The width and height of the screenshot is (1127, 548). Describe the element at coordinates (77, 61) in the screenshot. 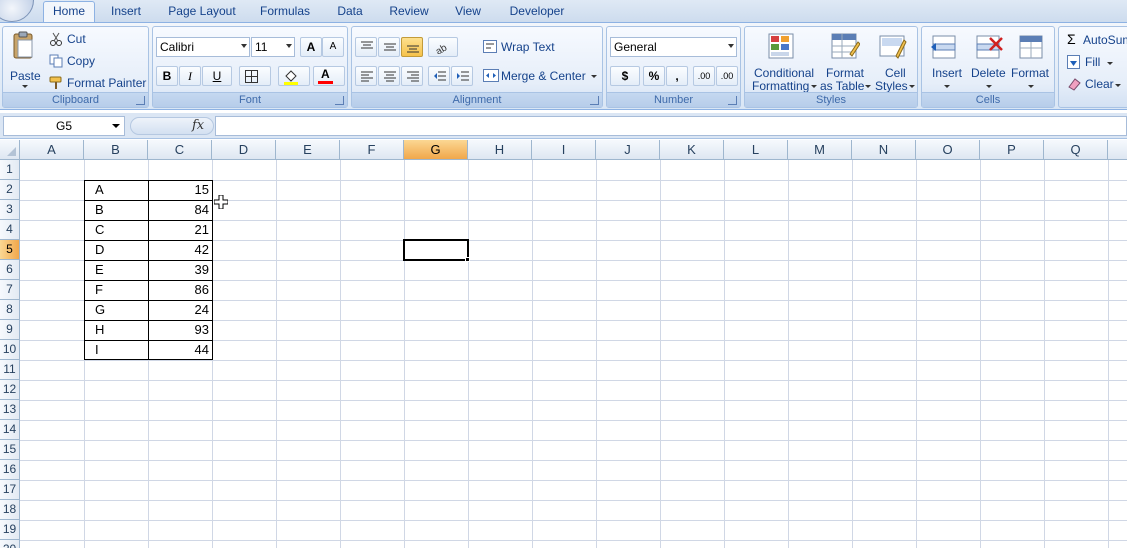

I see `copy-button: Copy` at that location.